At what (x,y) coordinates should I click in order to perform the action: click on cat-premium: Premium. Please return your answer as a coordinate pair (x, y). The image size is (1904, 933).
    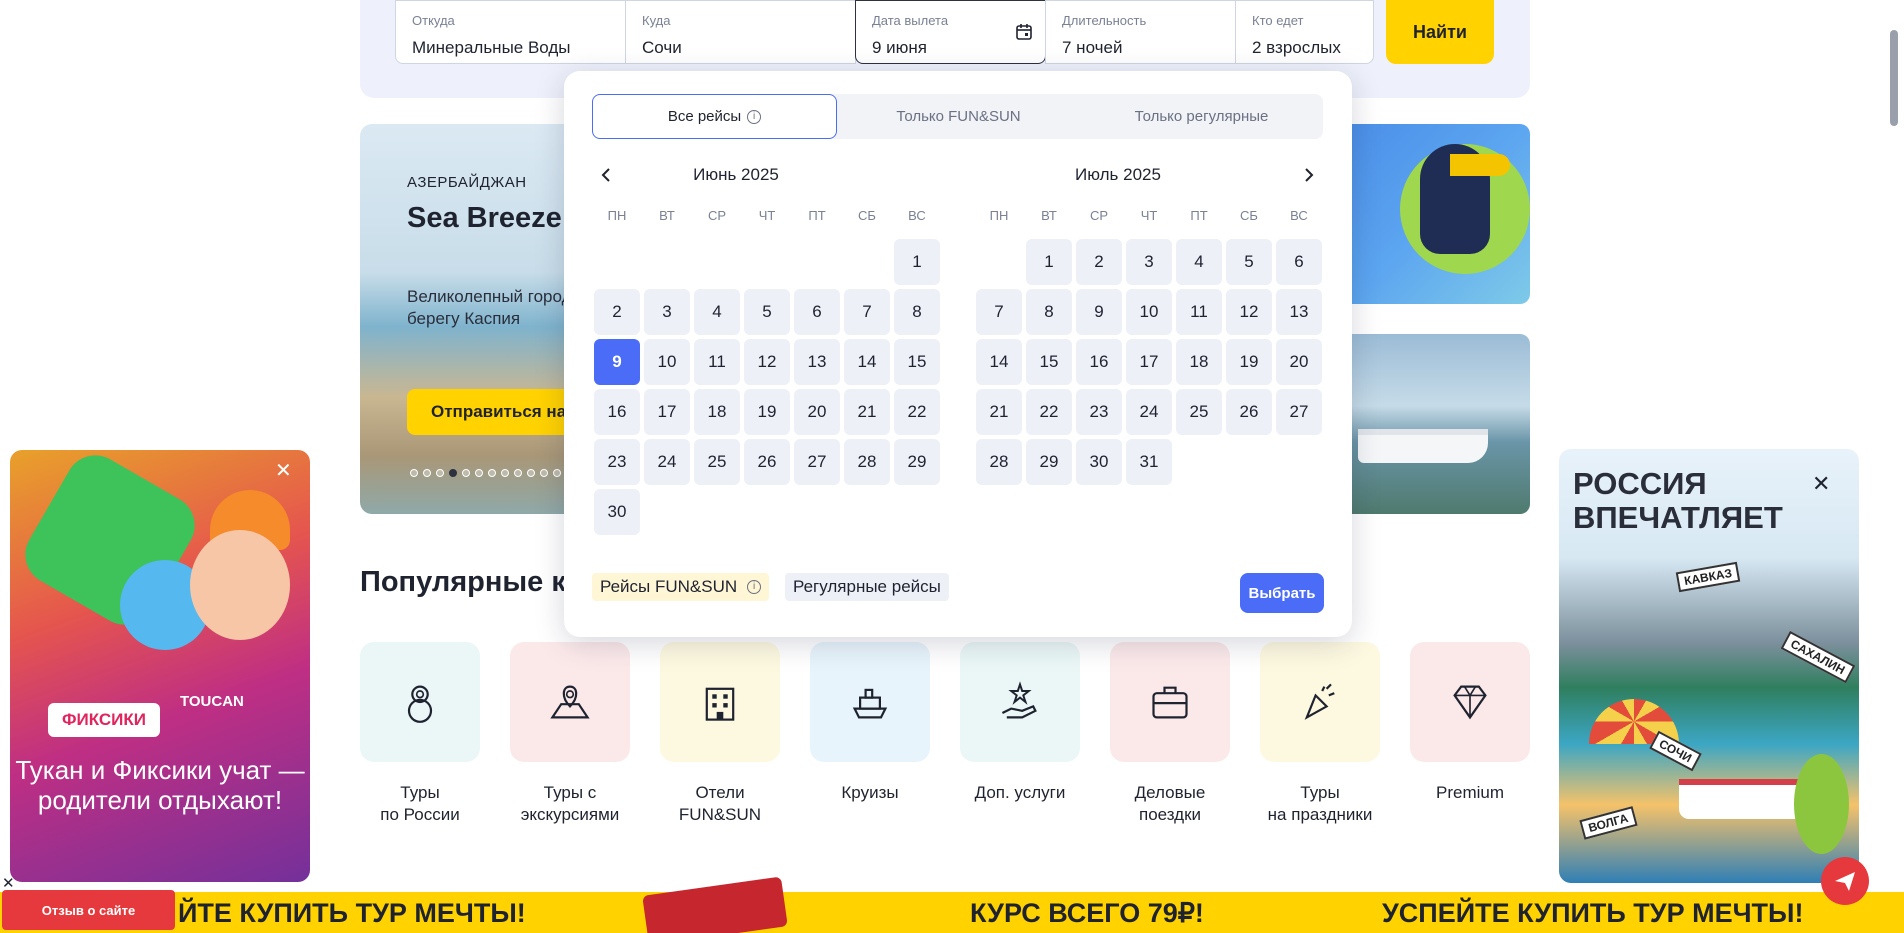
    Looking at the image, I should click on (1470, 723).